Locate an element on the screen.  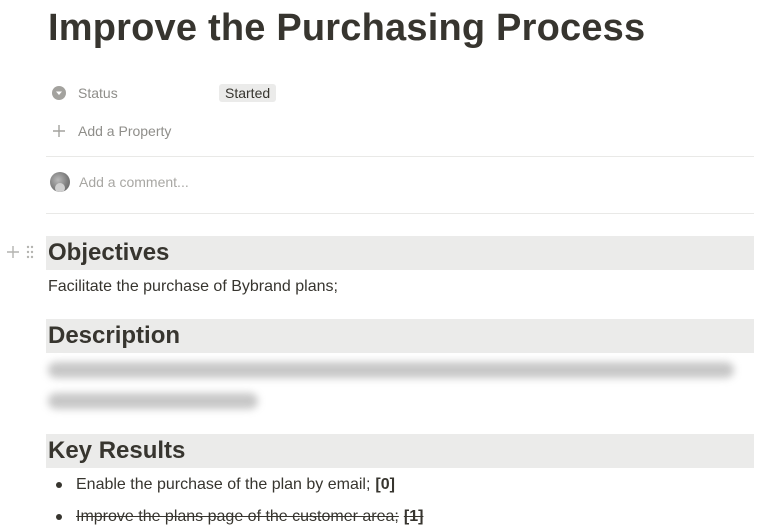
drag-handle-icon is located at coordinates (30, 254).